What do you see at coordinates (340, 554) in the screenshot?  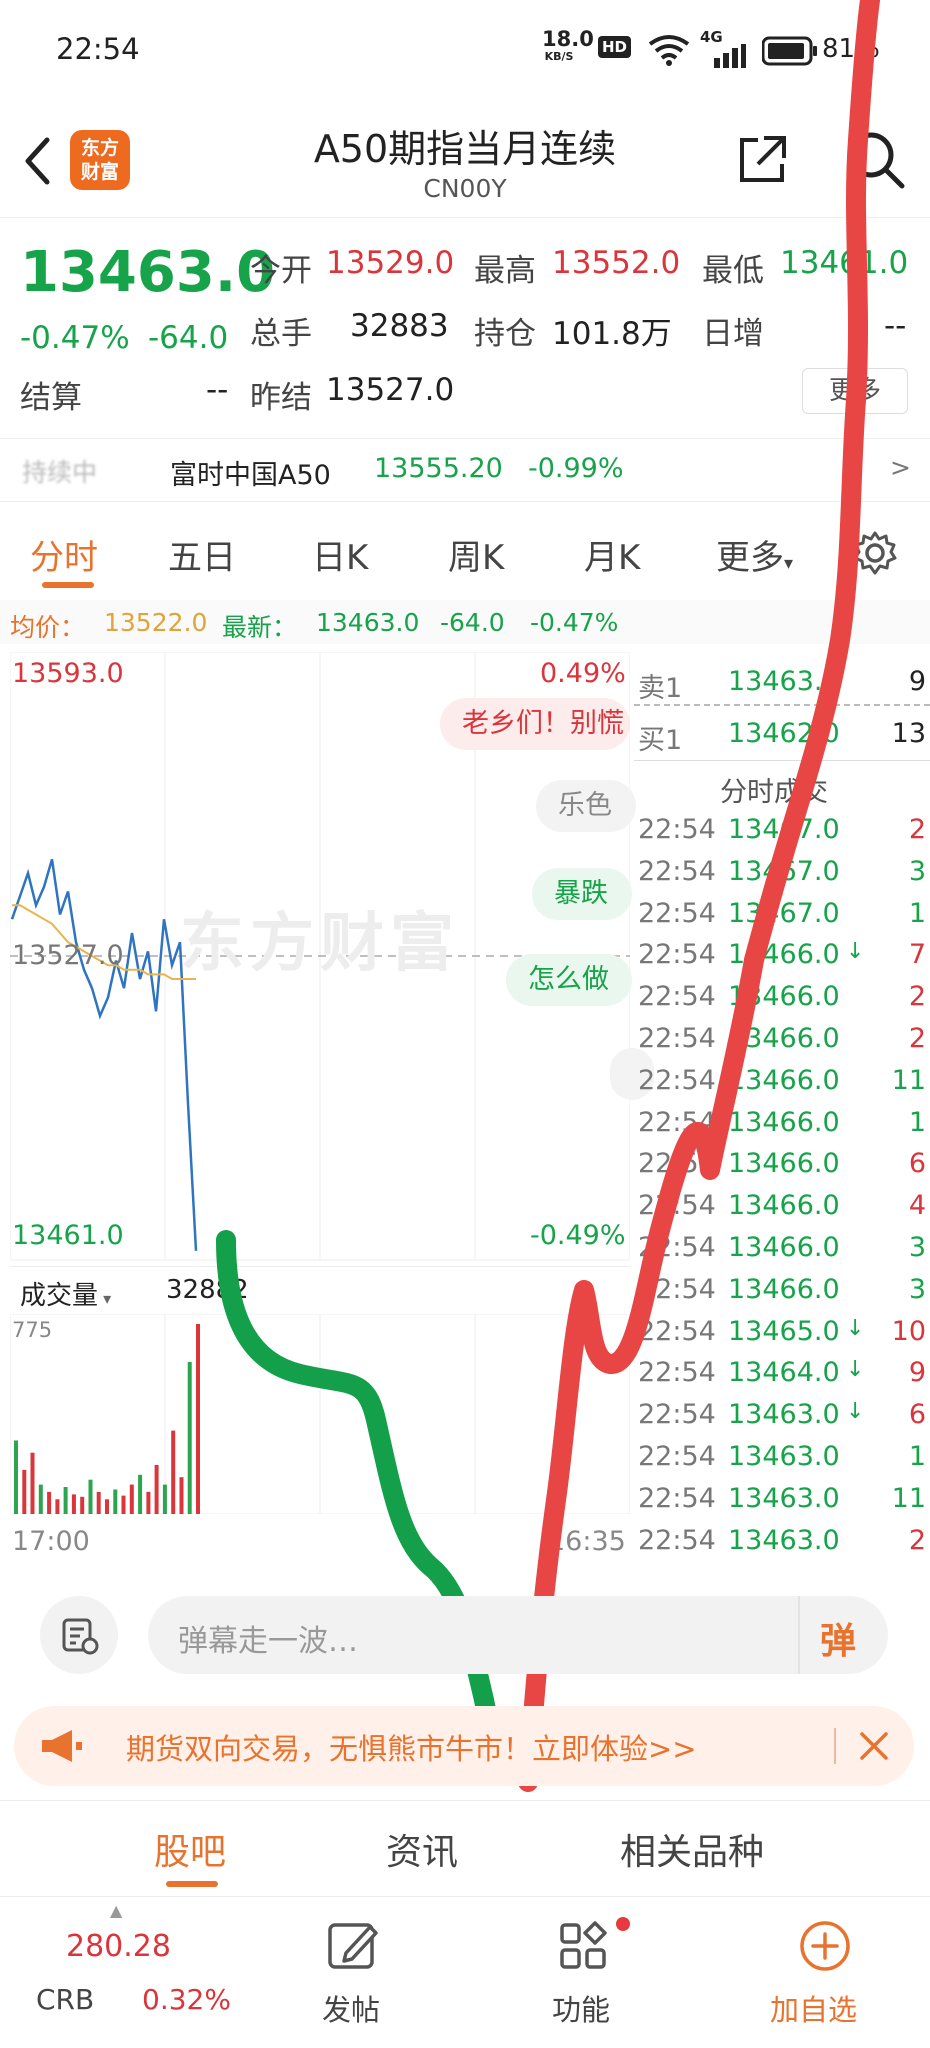 I see `tab-daily-k: 日K` at bounding box center [340, 554].